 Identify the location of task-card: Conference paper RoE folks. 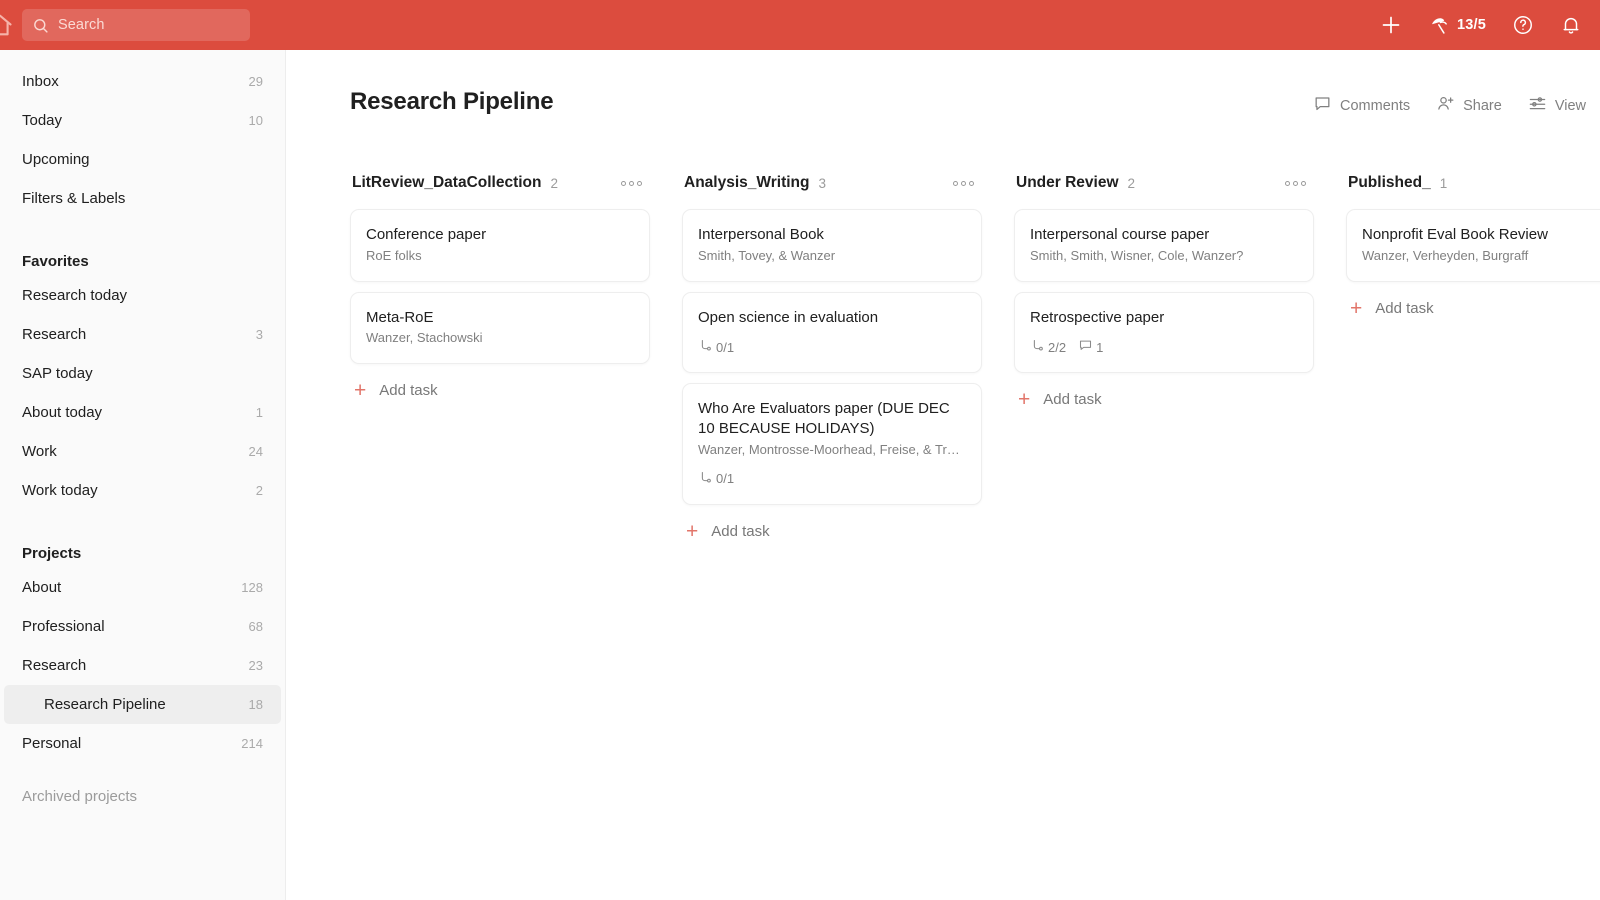
(500, 245).